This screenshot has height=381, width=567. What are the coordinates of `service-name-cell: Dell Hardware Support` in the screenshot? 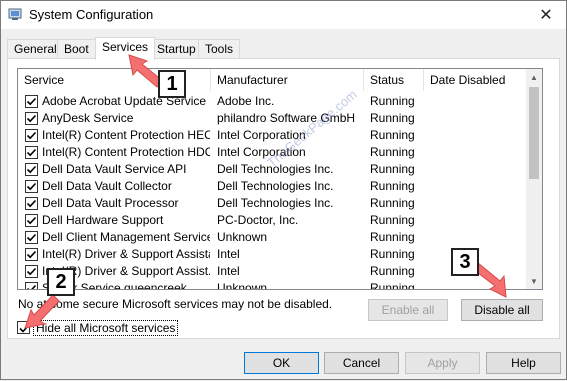 It's located at (103, 220).